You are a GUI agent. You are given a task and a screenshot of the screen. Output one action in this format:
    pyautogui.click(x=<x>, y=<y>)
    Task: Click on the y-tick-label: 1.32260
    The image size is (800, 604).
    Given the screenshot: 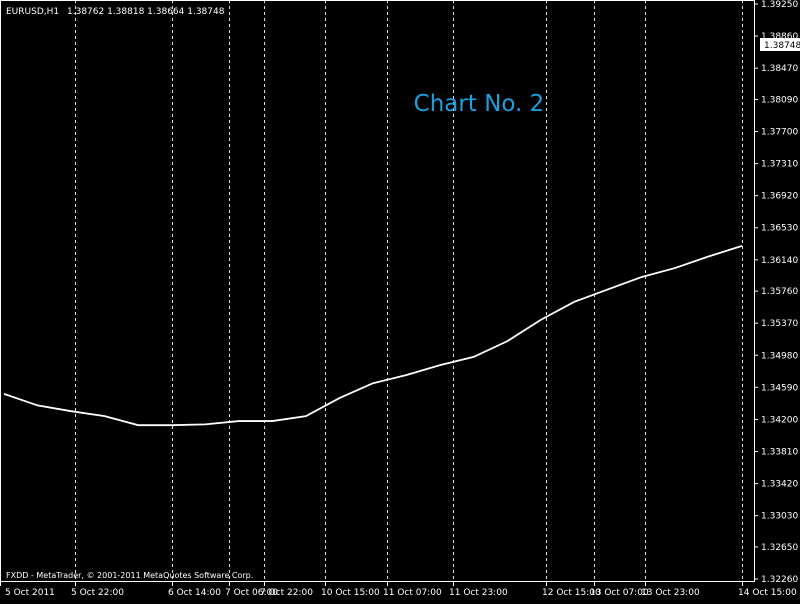 What is the action you would take?
    pyautogui.click(x=779, y=580)
    